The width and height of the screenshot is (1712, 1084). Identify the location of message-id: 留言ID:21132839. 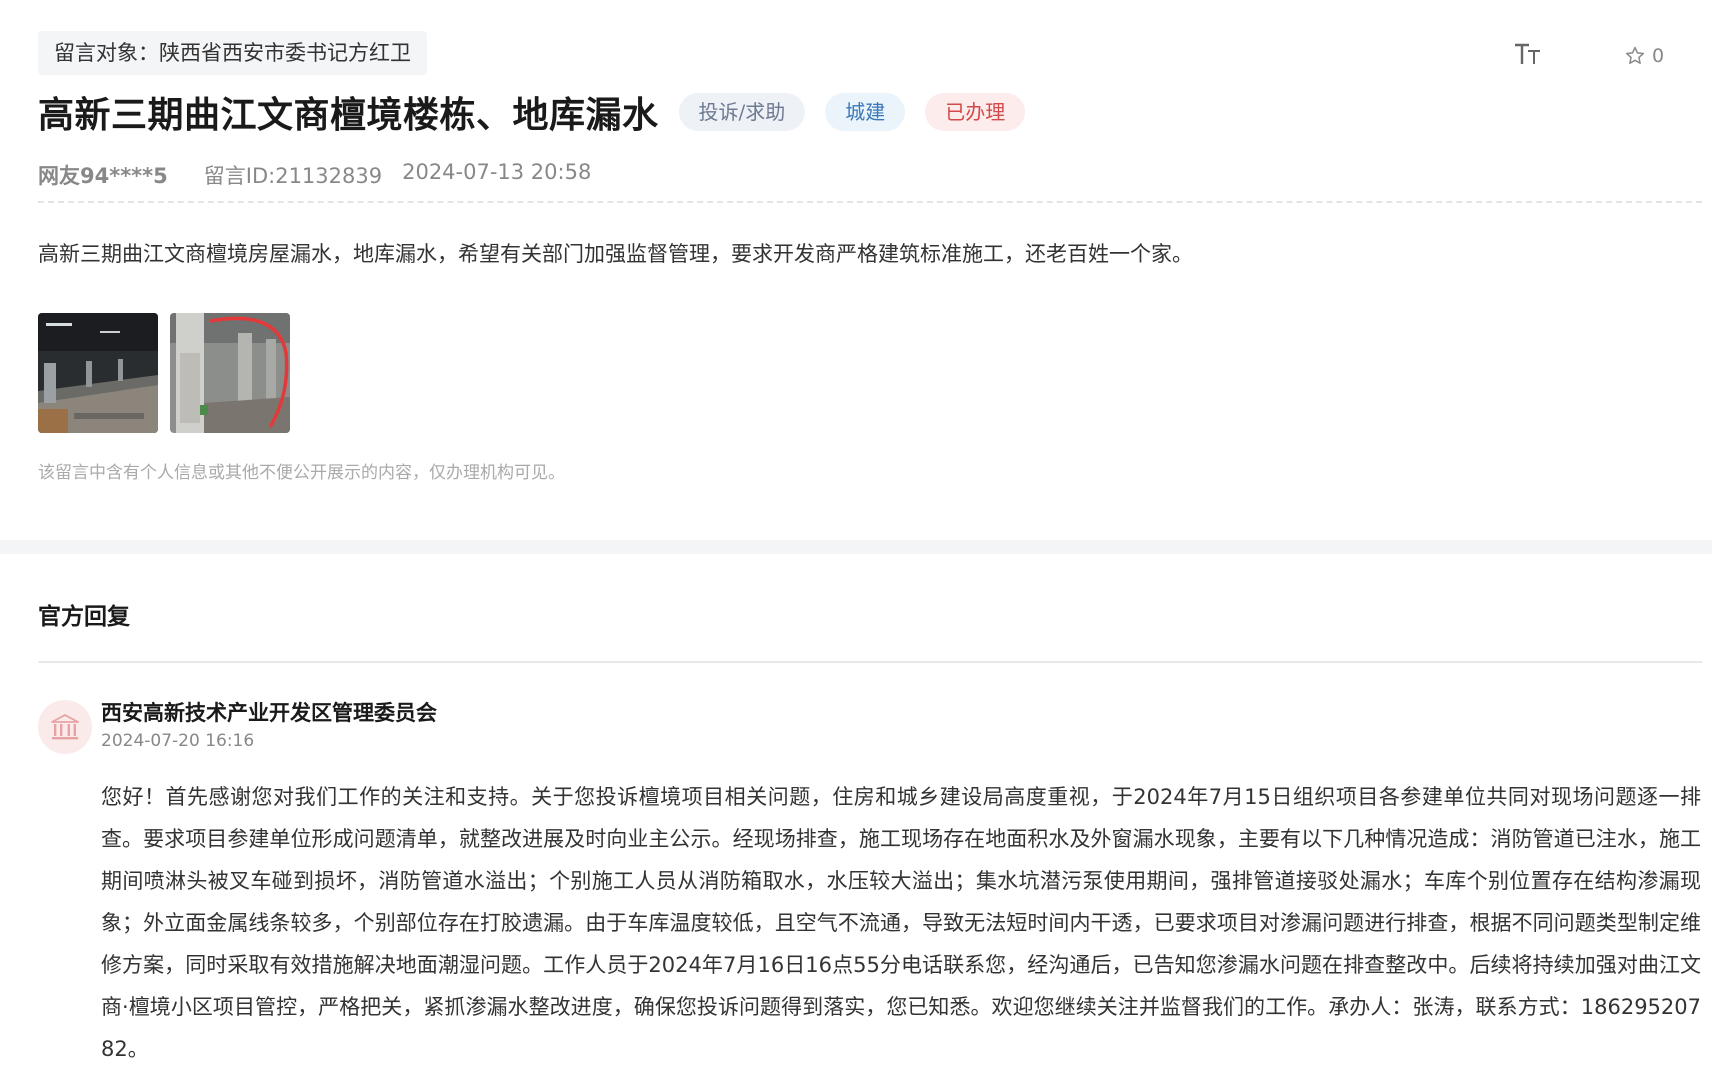
(293, 176).